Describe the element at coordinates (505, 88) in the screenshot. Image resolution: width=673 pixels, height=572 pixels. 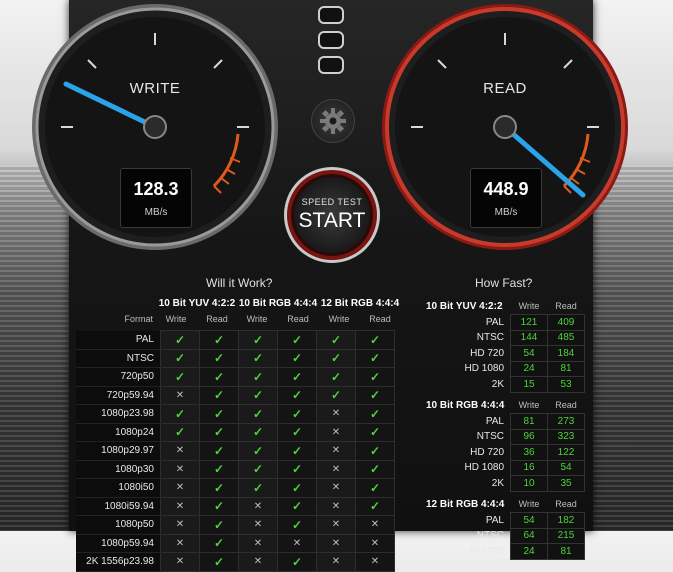
I see `read-gauge-title: READ` at that location.